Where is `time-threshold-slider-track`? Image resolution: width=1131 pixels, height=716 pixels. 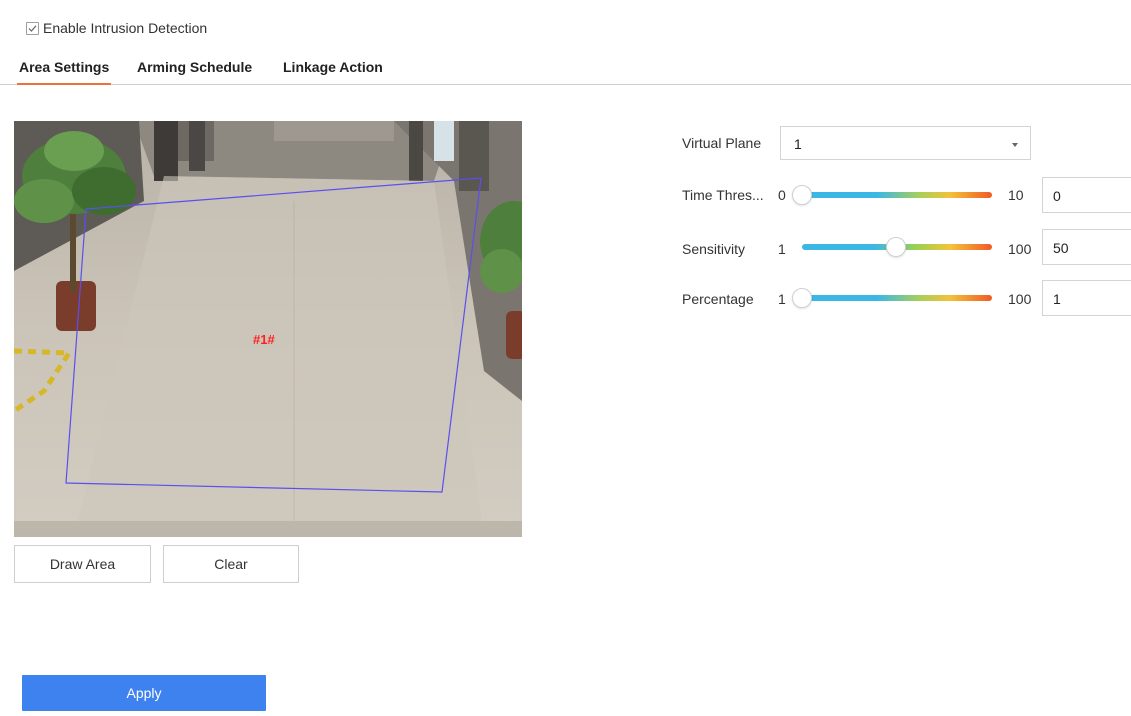 time-threshold-slider-track is located at coordinates (896, 195).